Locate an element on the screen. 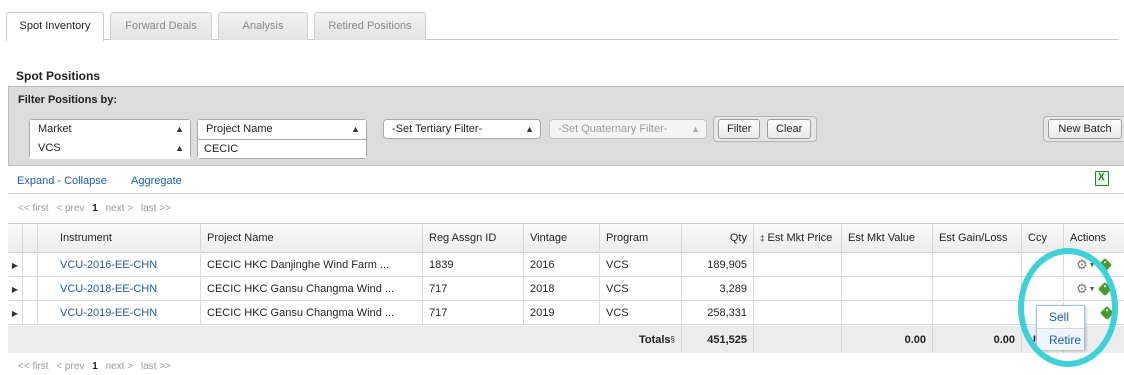 The height and width of the screenshot is (375, 1124). header-project-name: Project Name is located at coordinates (312, 238).